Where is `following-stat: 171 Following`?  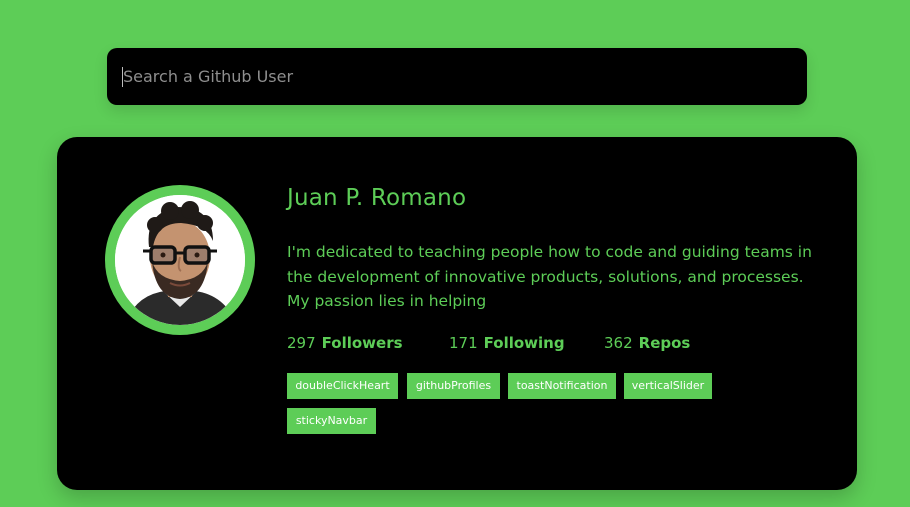
following-stat: 171 Following is located at coordinates (507, 343).